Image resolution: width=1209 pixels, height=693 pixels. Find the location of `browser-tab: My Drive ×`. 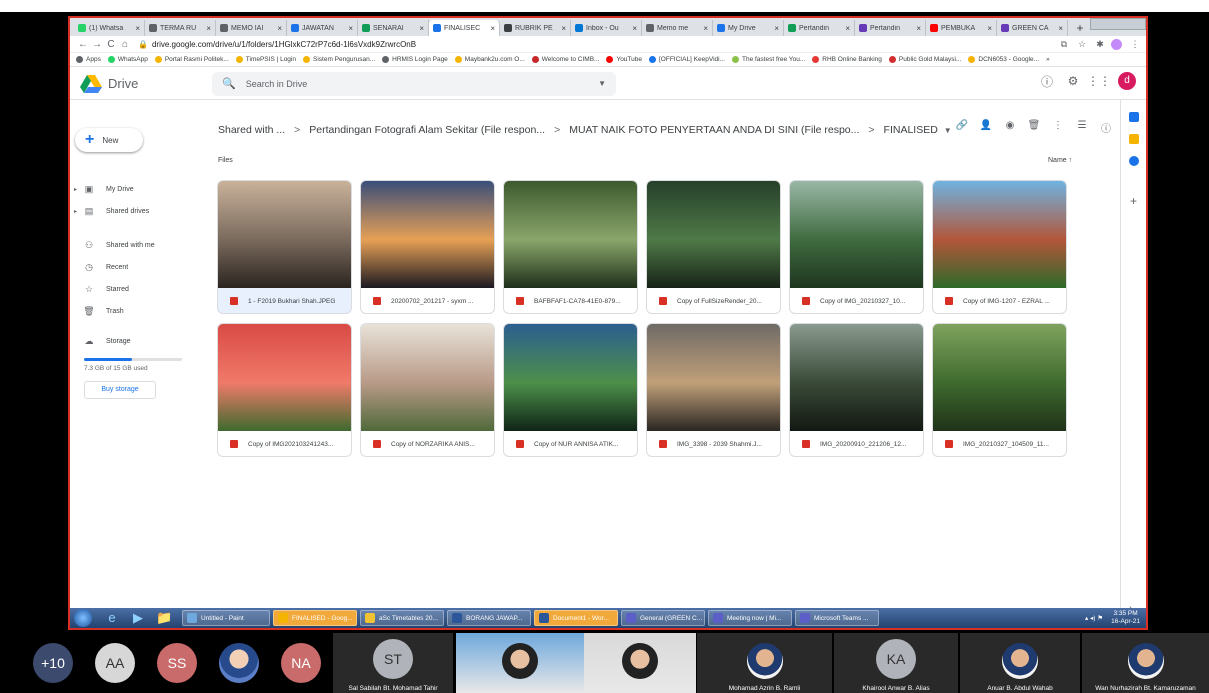

browser-tab: My Drive × is located at coordinates (748, 28).